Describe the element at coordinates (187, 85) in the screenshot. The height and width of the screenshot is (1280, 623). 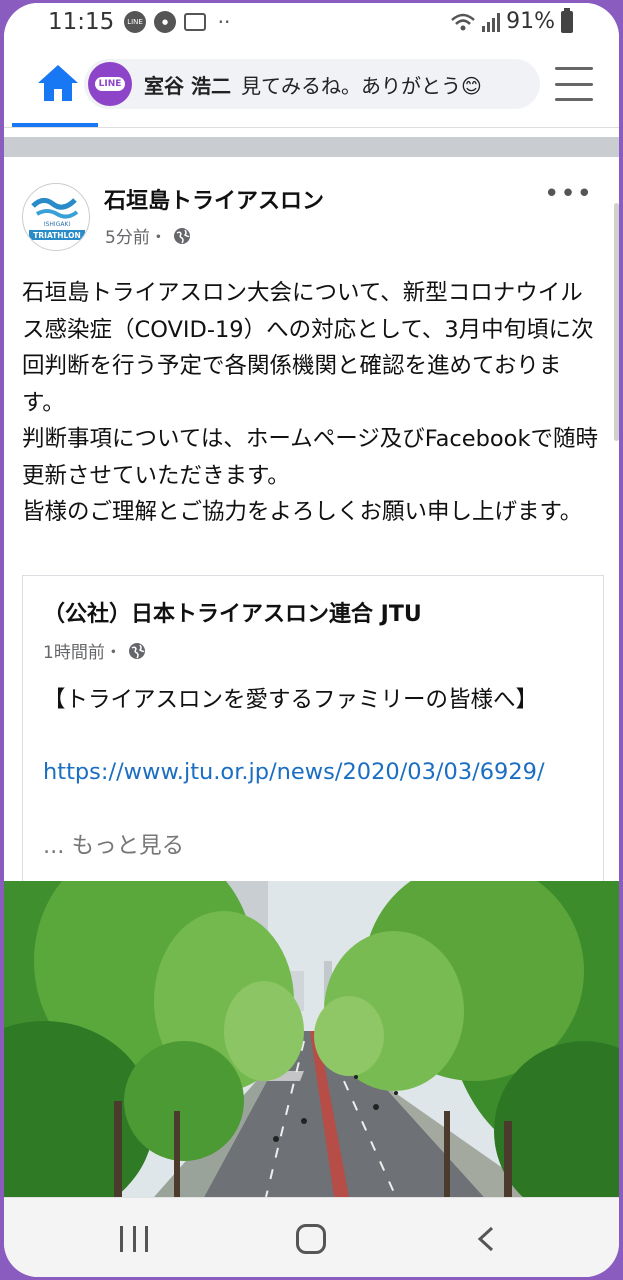
I see `notification-sender: 室谷 浩二` at that location.